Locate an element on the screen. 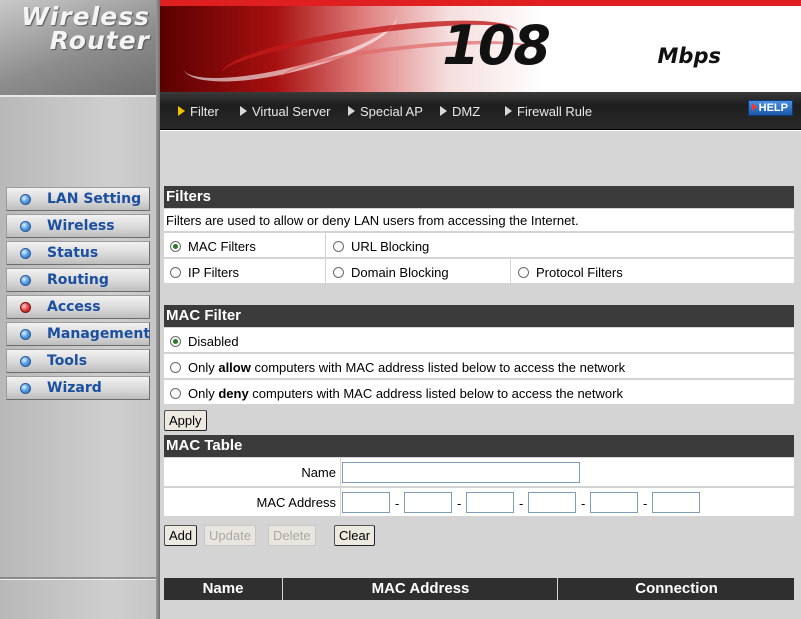  mac-octet-1-input is located at coordinates (366, 502).